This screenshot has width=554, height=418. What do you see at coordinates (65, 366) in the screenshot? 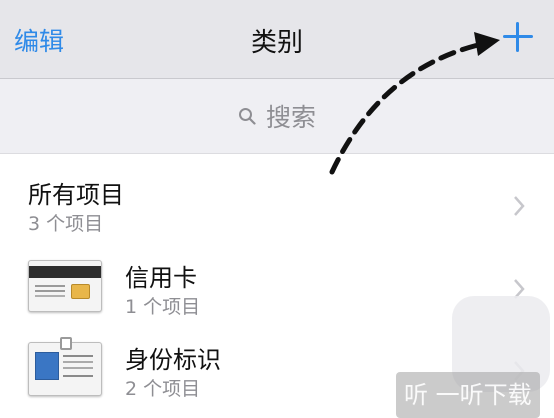
I see `id-badge-icon` at bounding box center [65, 366].